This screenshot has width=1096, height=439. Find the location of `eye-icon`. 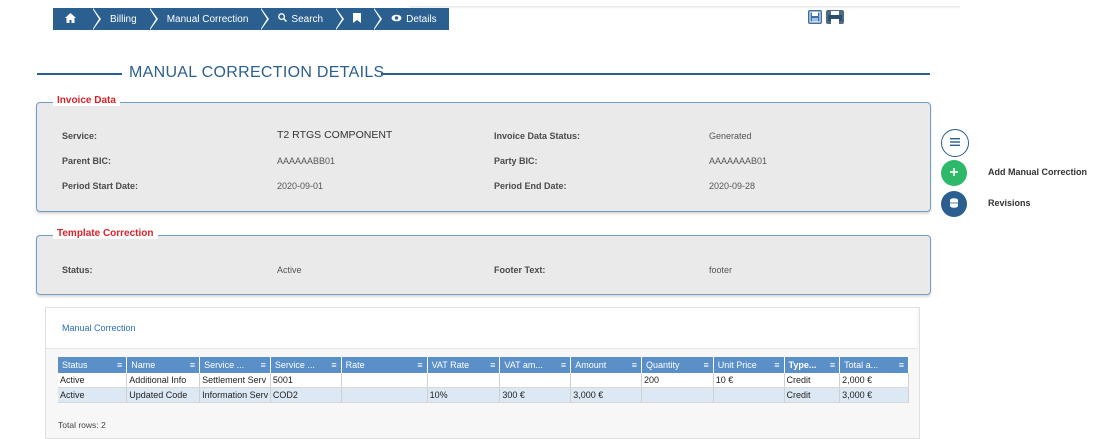

eye-icon is located at coordinates (396, 19).